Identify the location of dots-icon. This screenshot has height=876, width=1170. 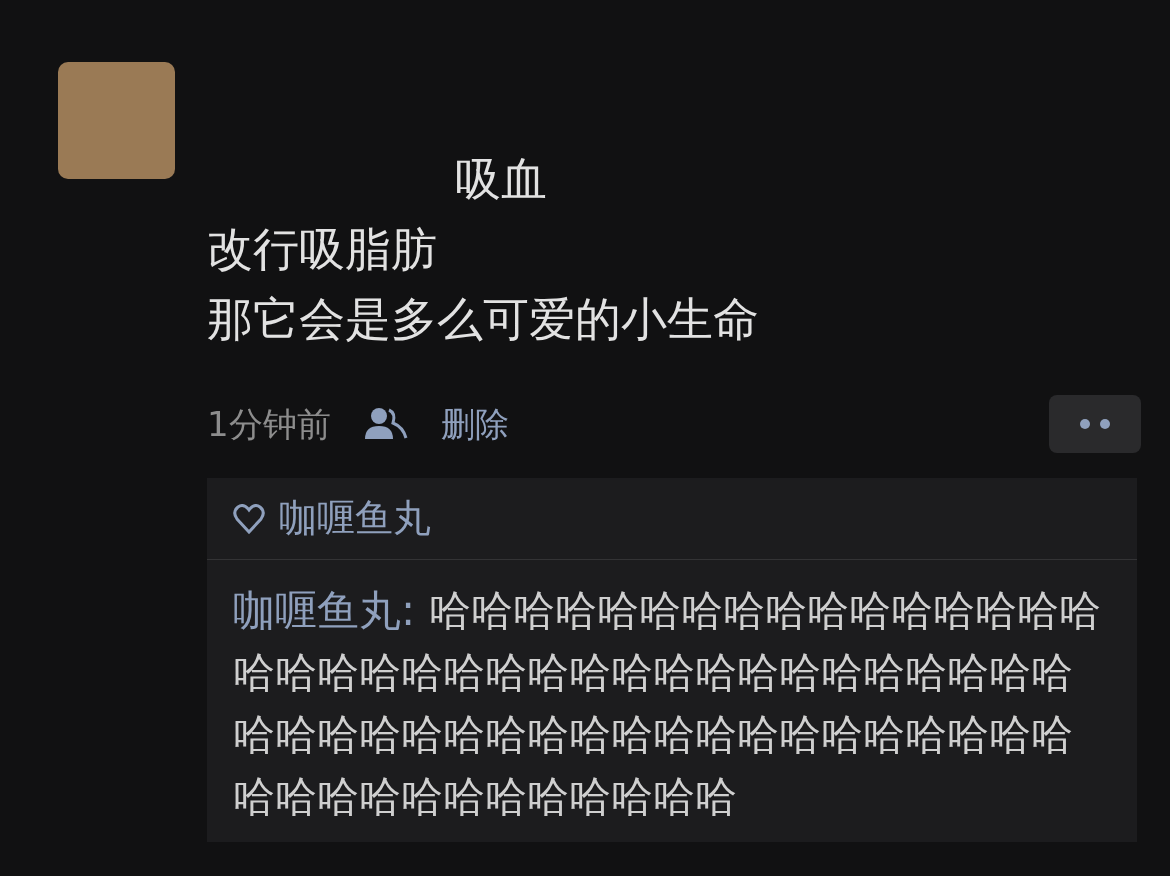
(1095, 424).